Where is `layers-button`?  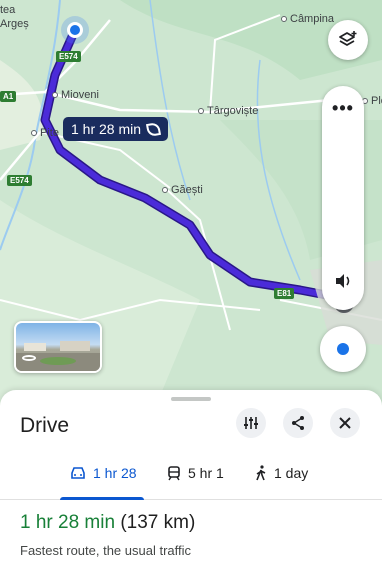
layers-button is located at coordinates (348, 40).